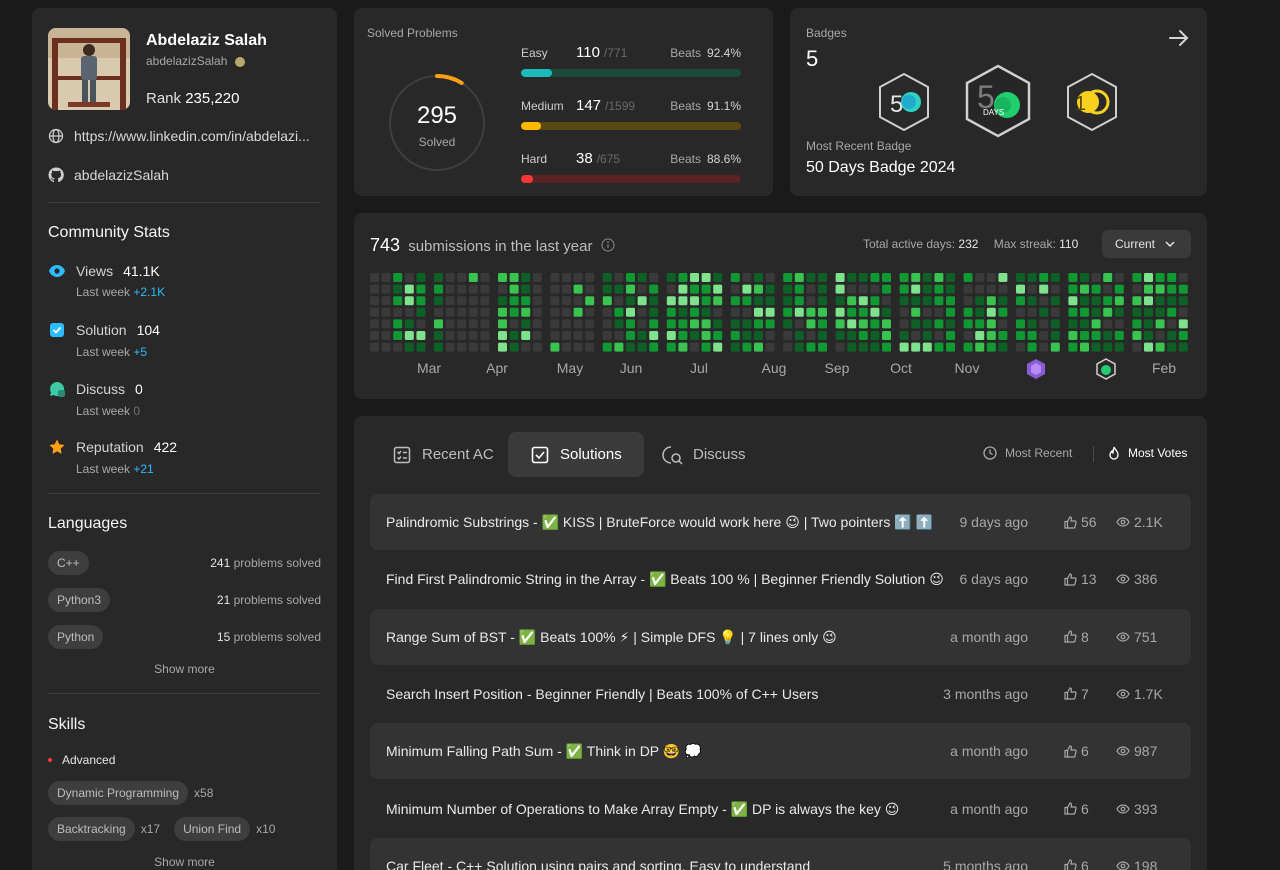 This screenshot has width=1280, height=870. I want to click on sort-most-votes: Most Votes, so click(1147, 453).